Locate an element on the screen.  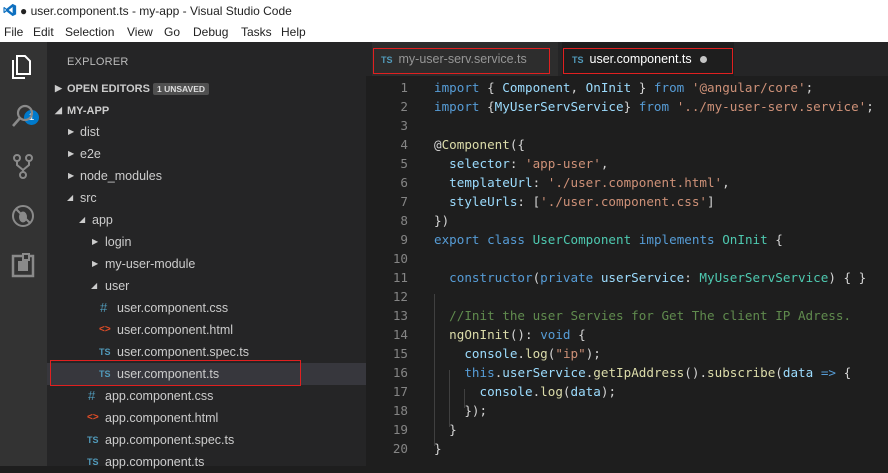
code-line: console.log(data); is located at coordinates (525, 391).